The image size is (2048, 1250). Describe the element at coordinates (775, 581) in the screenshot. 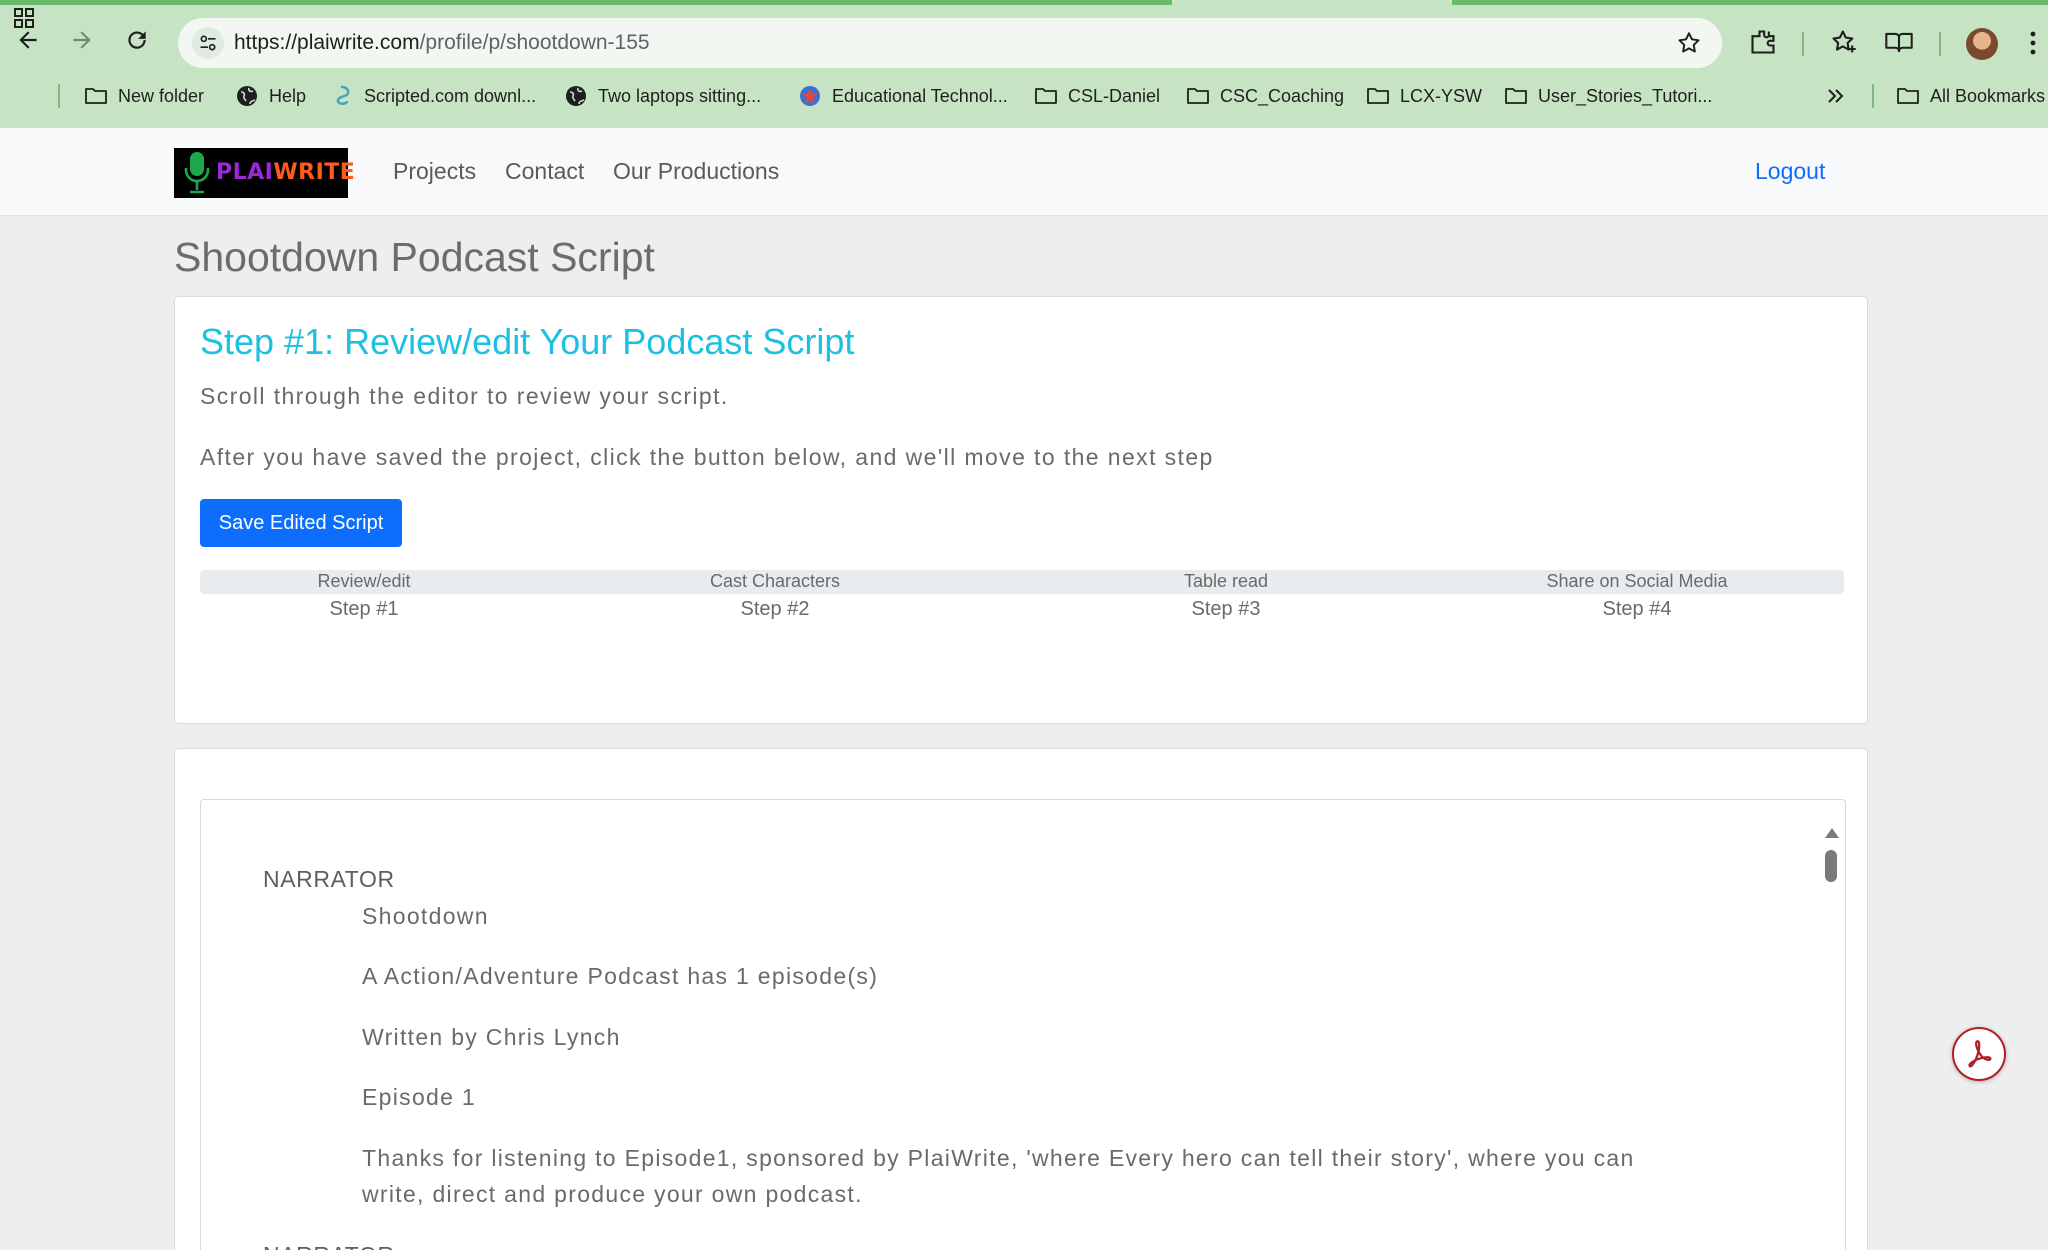

I see `progress-step-label: Cast Characters` at that location.